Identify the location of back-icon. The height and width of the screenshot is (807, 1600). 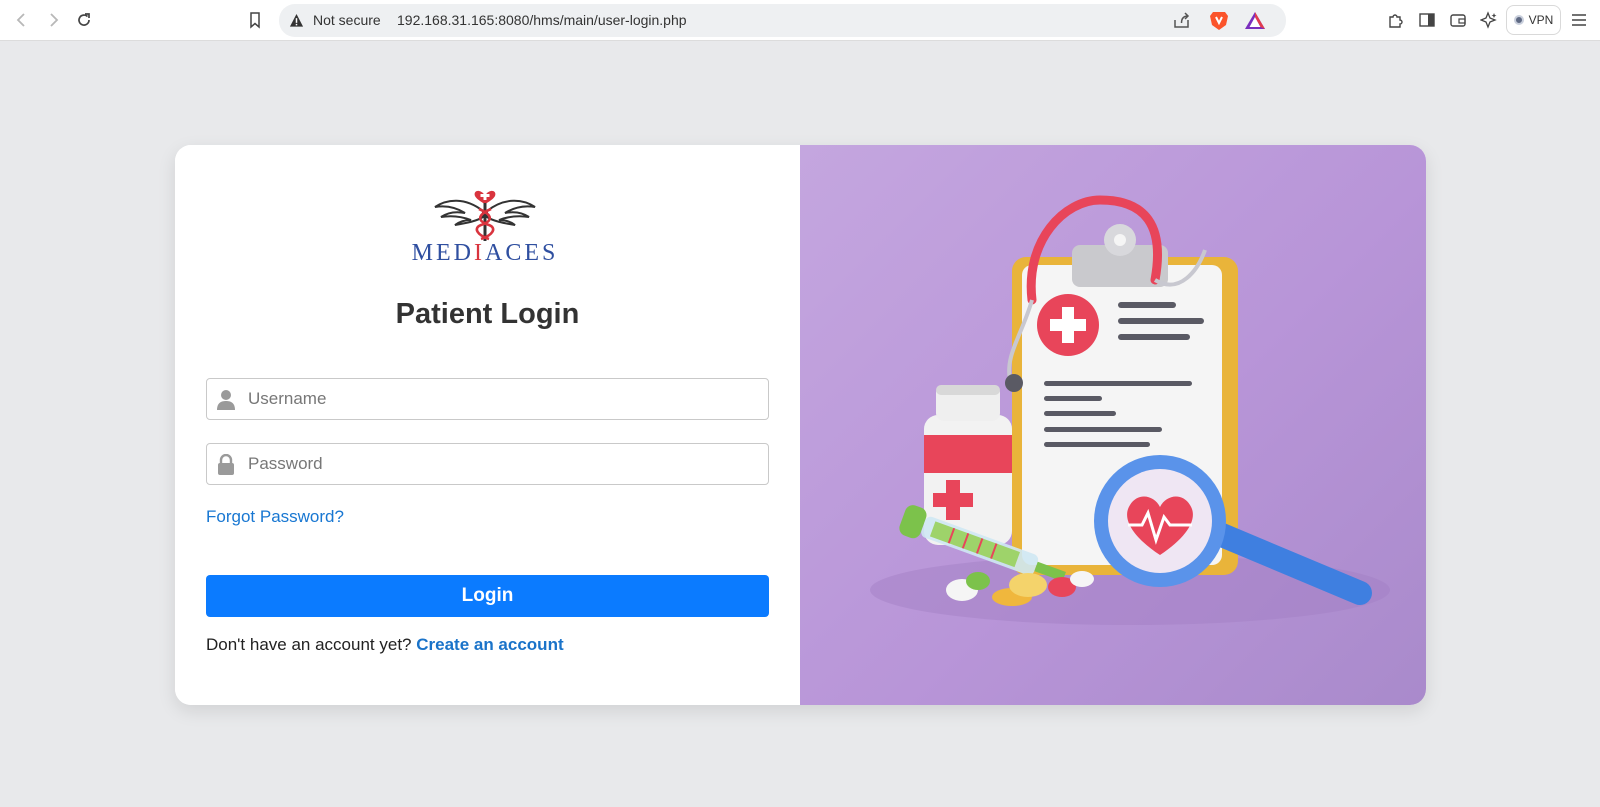
(22, 20).